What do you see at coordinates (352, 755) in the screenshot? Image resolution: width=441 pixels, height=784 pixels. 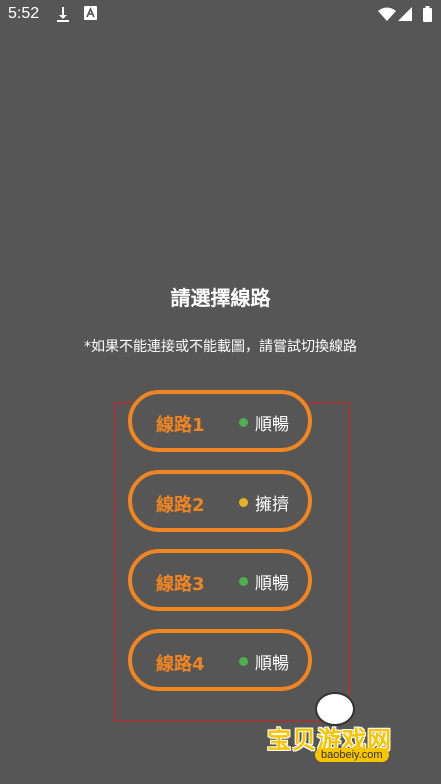 I see `watermark-url: baobeiy.com` at bounding box center [352, 755].